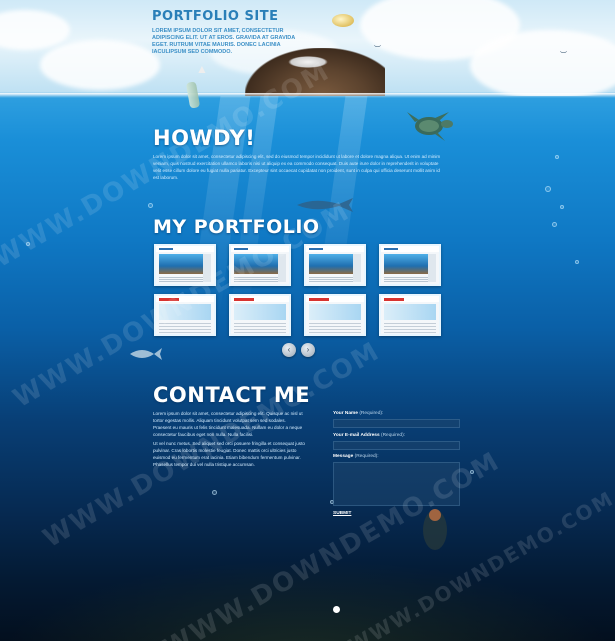  Describe the element at coordinates (396, 445) in the screenshot. I see `email-field` at that location.